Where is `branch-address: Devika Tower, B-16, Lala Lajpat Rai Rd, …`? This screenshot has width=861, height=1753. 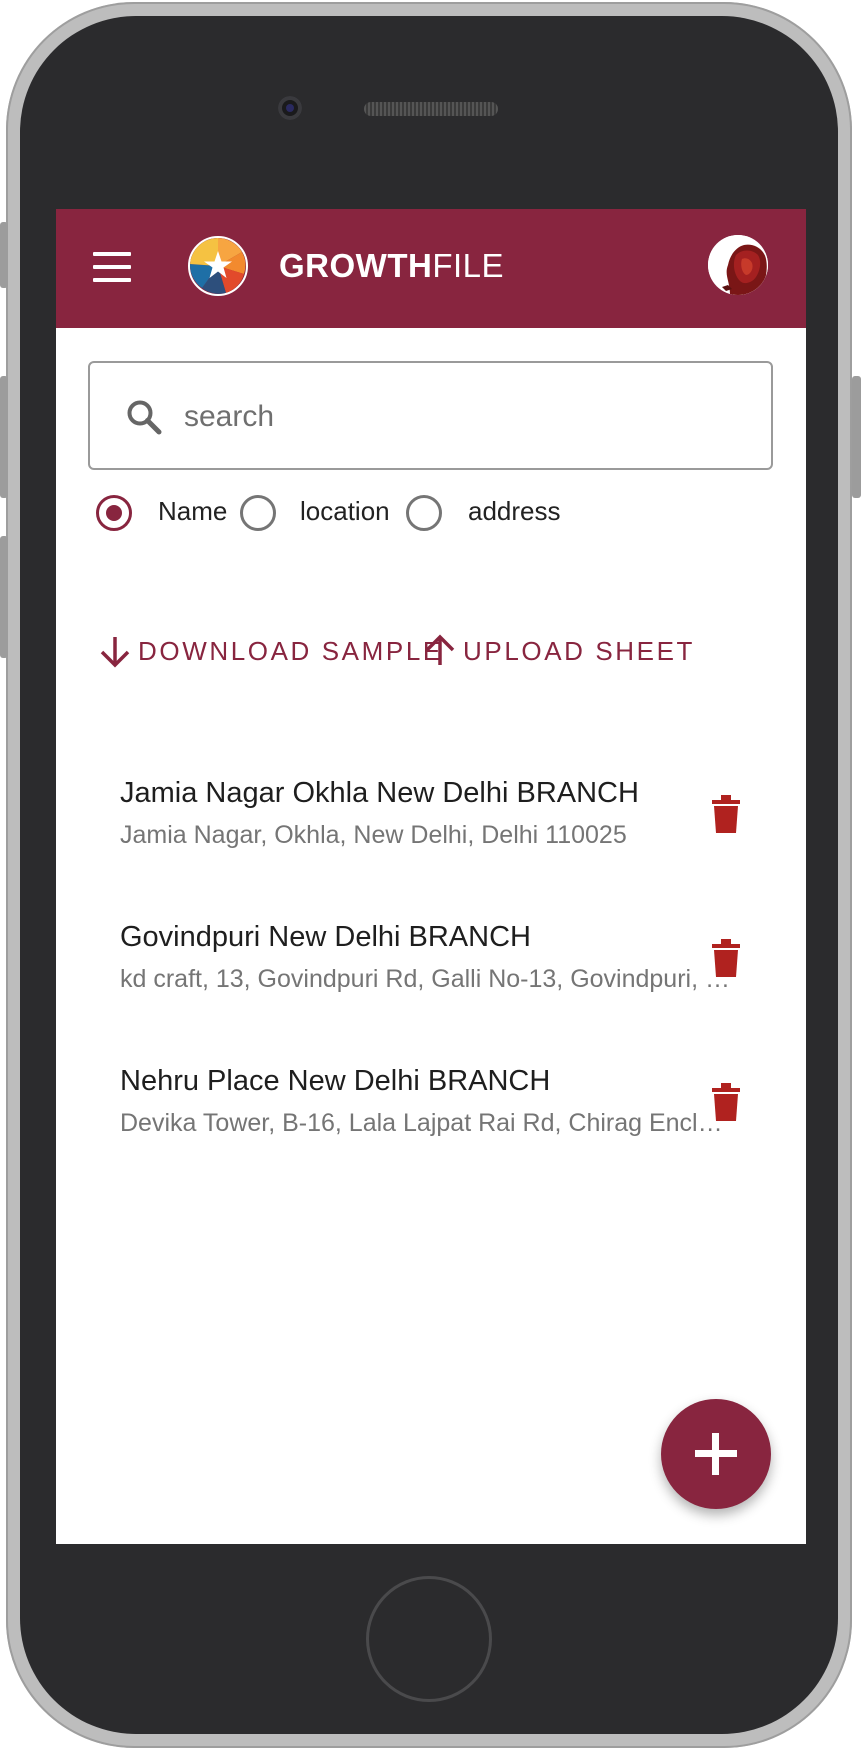
branch-address: Devika Tower, B-16, Lala Lajpat Rai Rd, … is located at coordinates (427, 1123).